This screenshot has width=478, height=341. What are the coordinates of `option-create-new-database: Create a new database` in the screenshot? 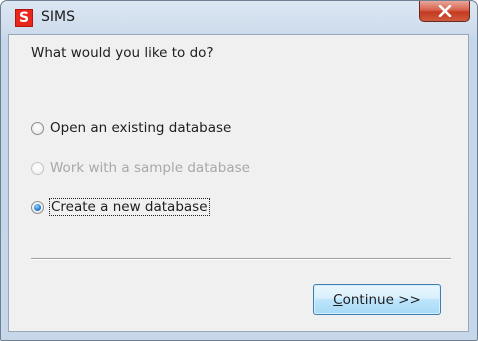 It's located at (120, 207).